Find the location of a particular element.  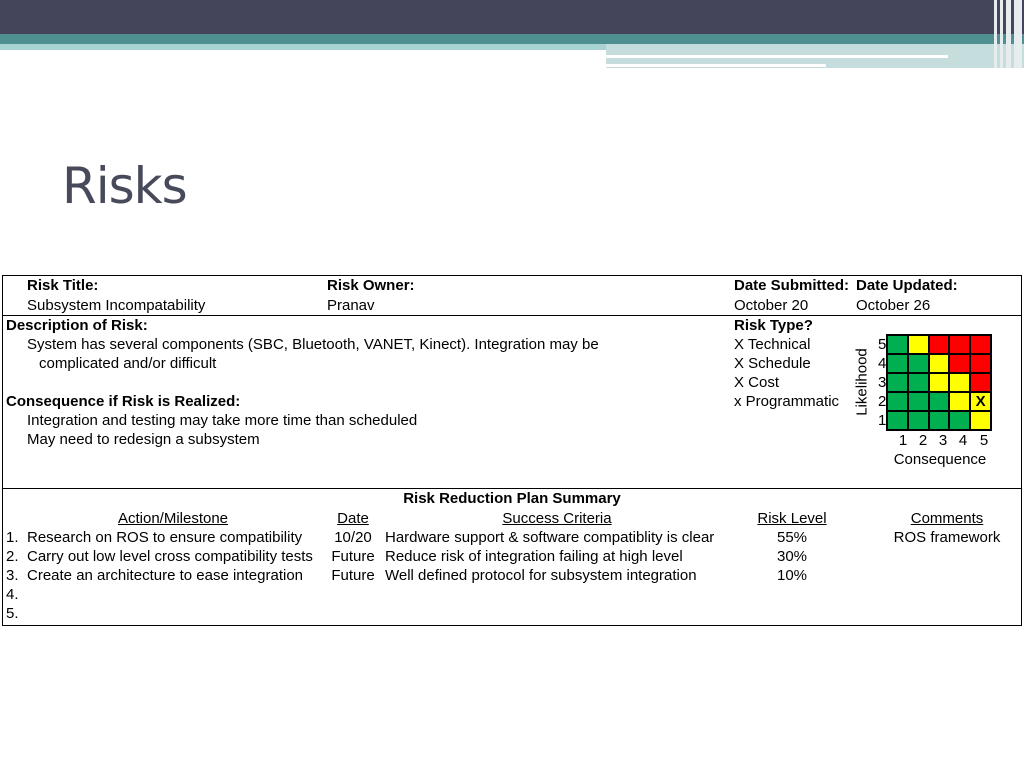

header-band-light is located at coordinates (303, 47).